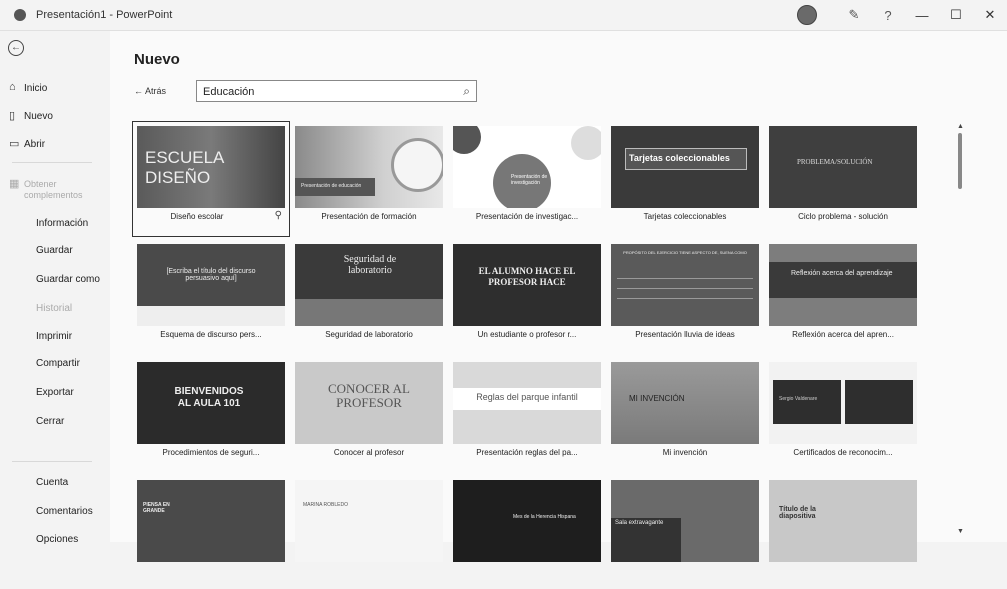 The image size is (1007, 589). What do you see at coordinates (843, 216) in the screenshot?
I see `template-label: Ciclo problema - solución` at bounding box center [843, 216].